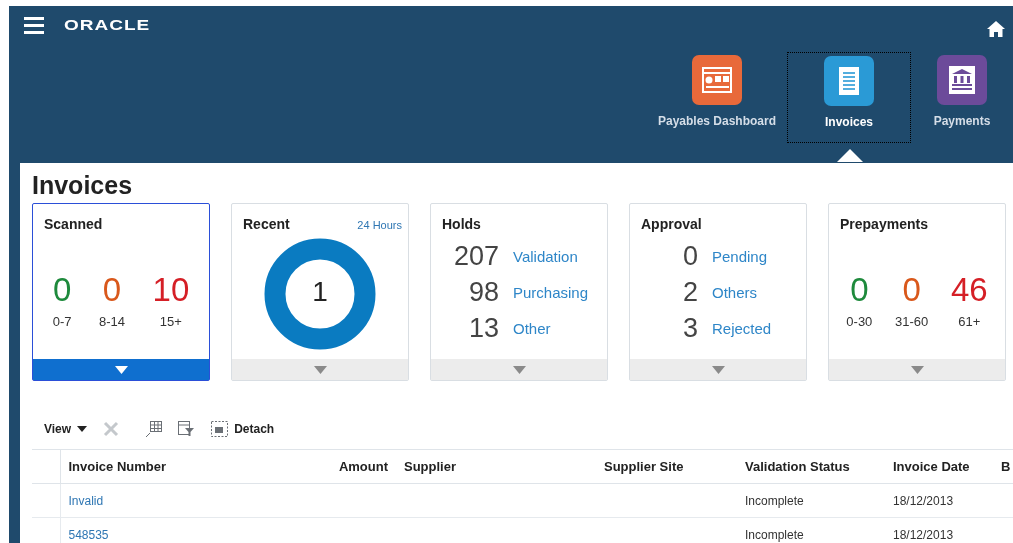  What do you see at coordinates (717, 80) in the screenshot?
I see `dashboard-icon` at bounding box center [717, 80].